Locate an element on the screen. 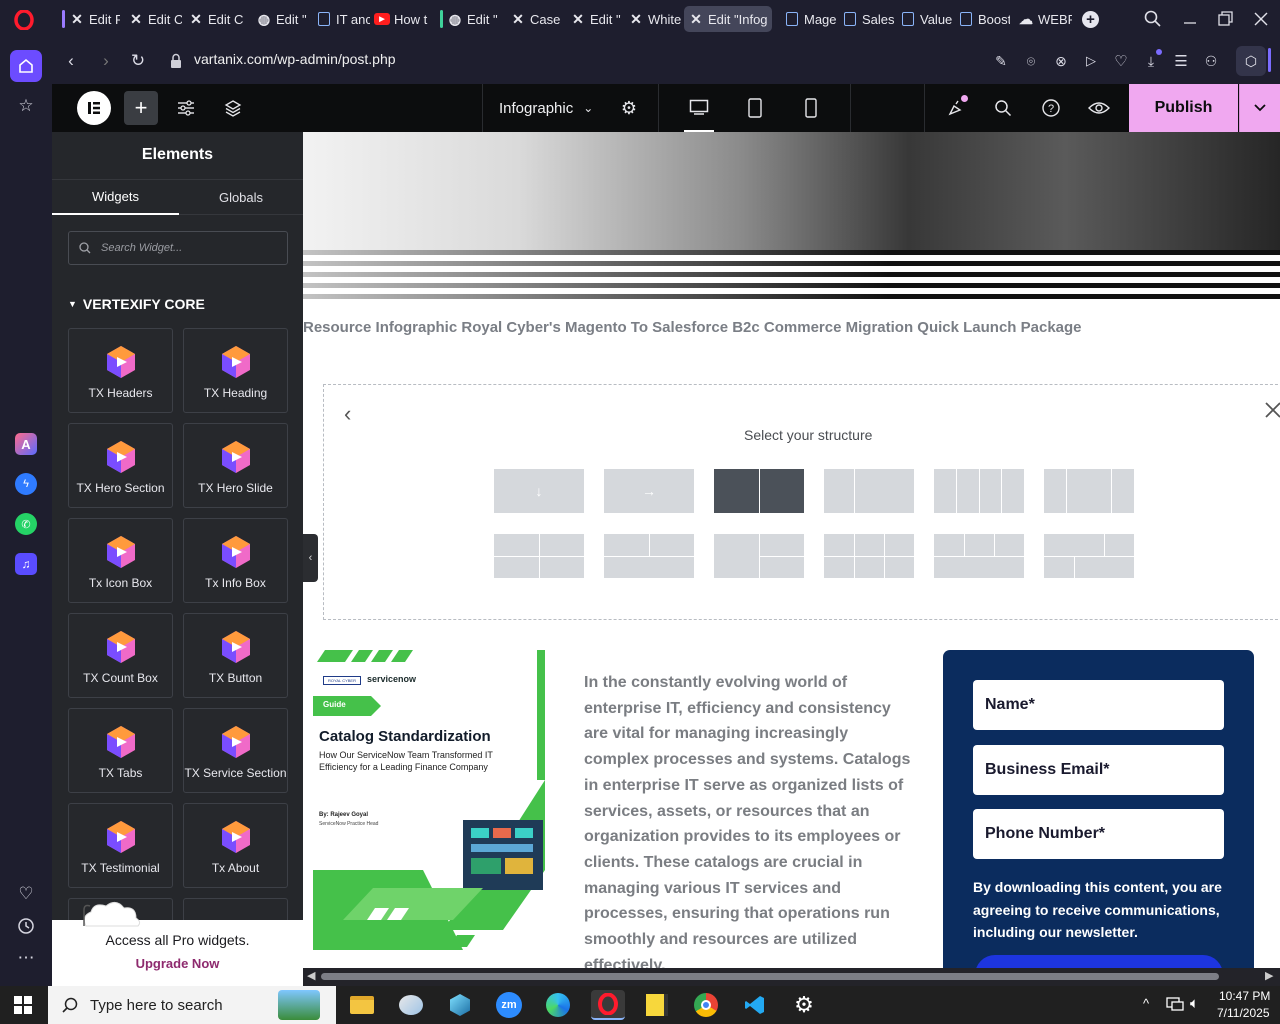  zoom-app-icon: zm is located at coordinates (509, 1005).